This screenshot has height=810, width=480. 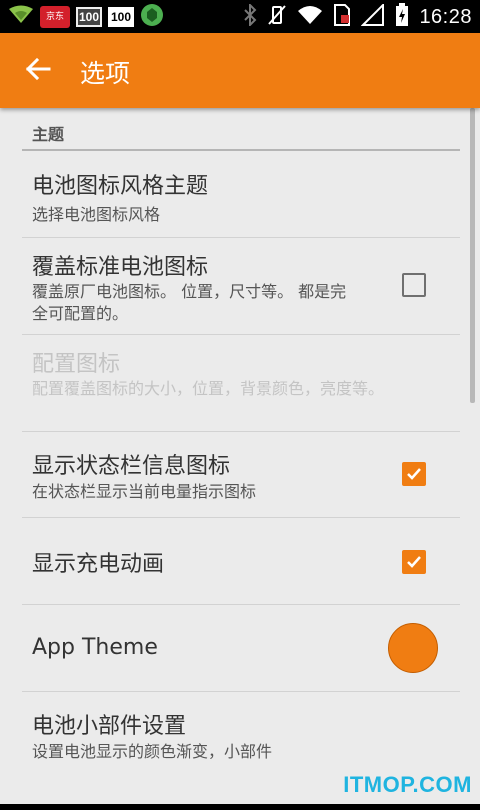 What do you see at coordinates (402, 17) in the screenshot?
I see `battery-charging-icon` at bounding box center [402, 17].